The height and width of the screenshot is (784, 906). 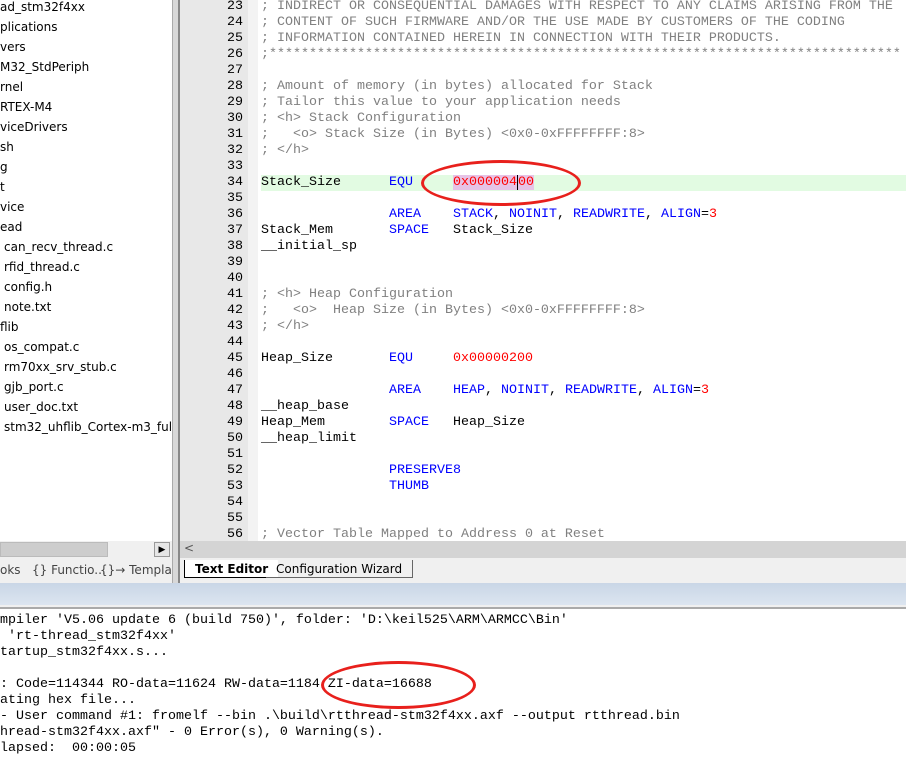 What do you see at coordinates (27, 307) in the screenshot?
I see `tree-item: note.txt` at bounding box center [27, 307].